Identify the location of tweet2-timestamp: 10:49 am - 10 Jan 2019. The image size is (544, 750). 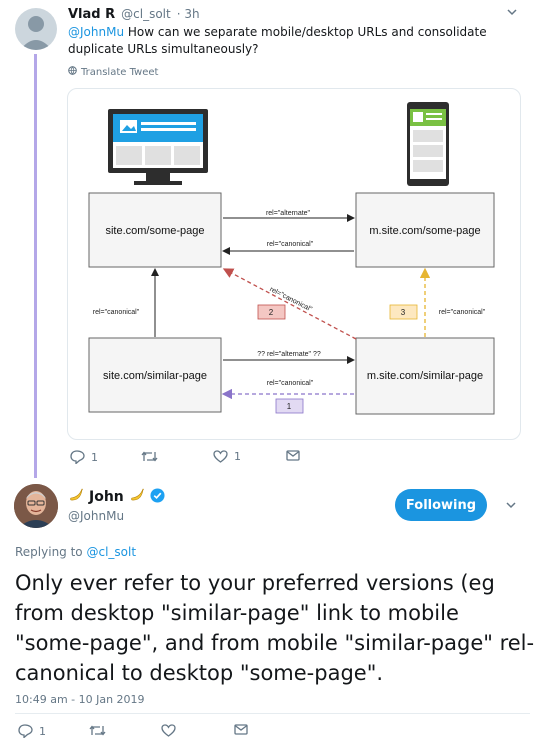
(80, 699).